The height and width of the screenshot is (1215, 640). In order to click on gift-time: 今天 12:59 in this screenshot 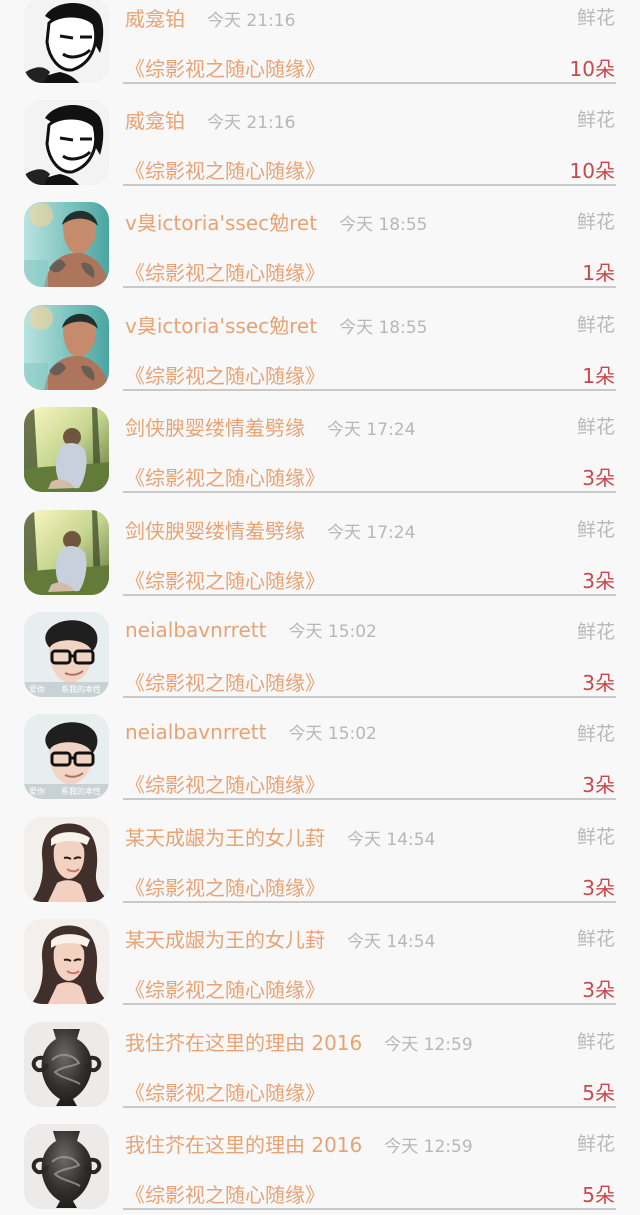, I will do `click(428, 1147)`.